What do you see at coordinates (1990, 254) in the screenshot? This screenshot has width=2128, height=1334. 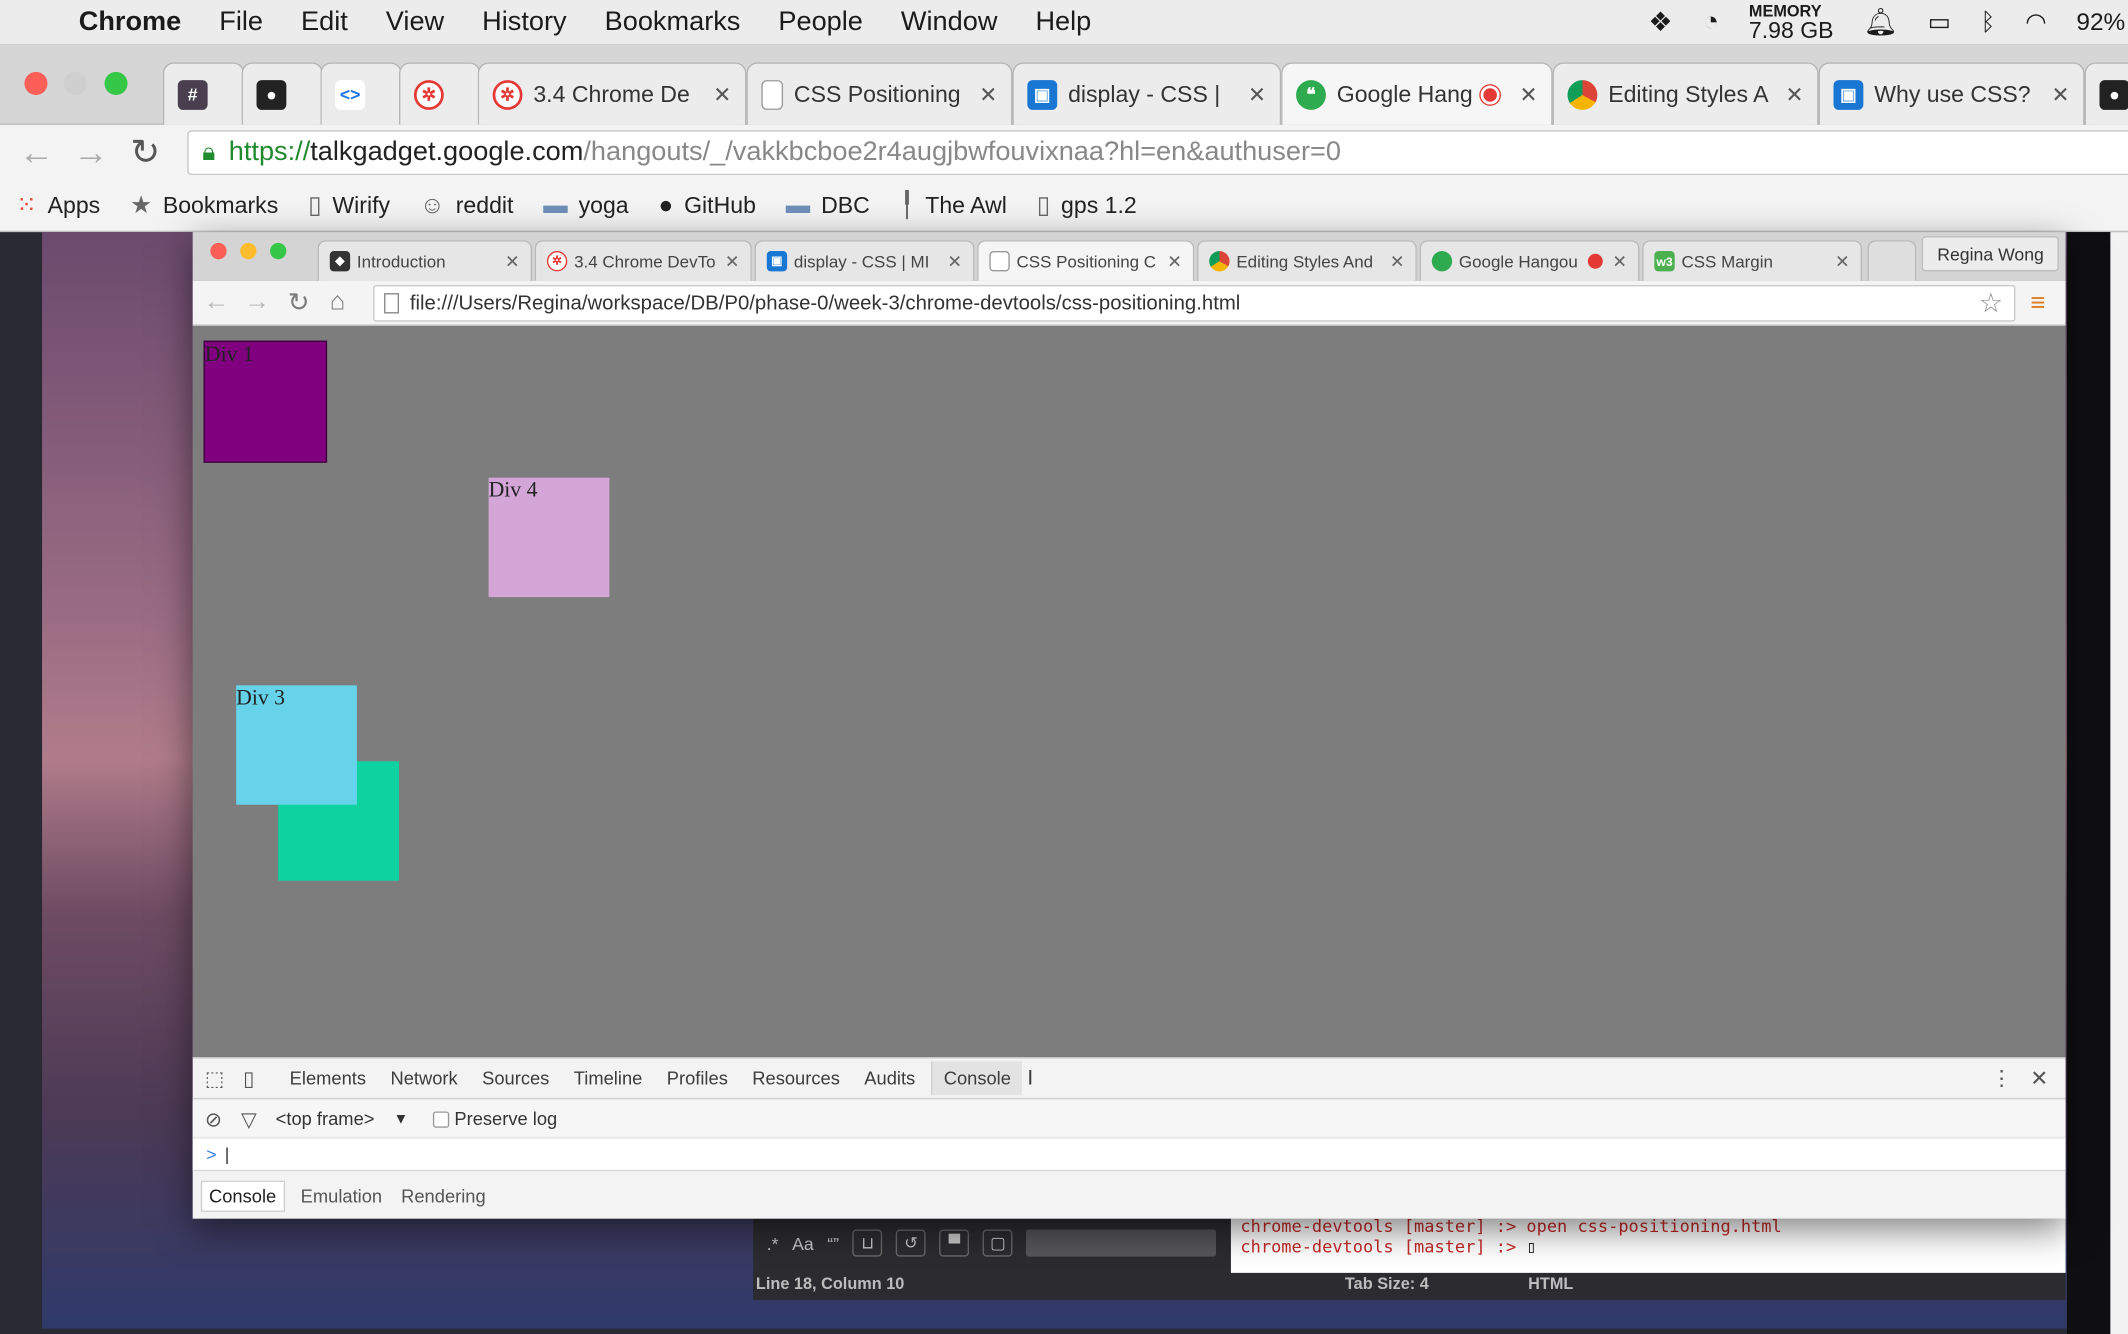 I see `profile-button: Regina Wong` at bounding box center [1990, 254].